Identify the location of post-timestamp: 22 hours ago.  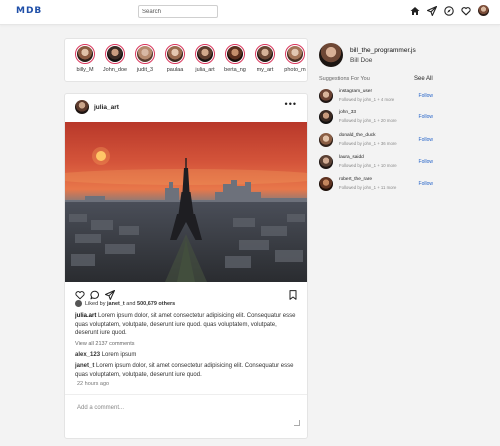
(93, 384).